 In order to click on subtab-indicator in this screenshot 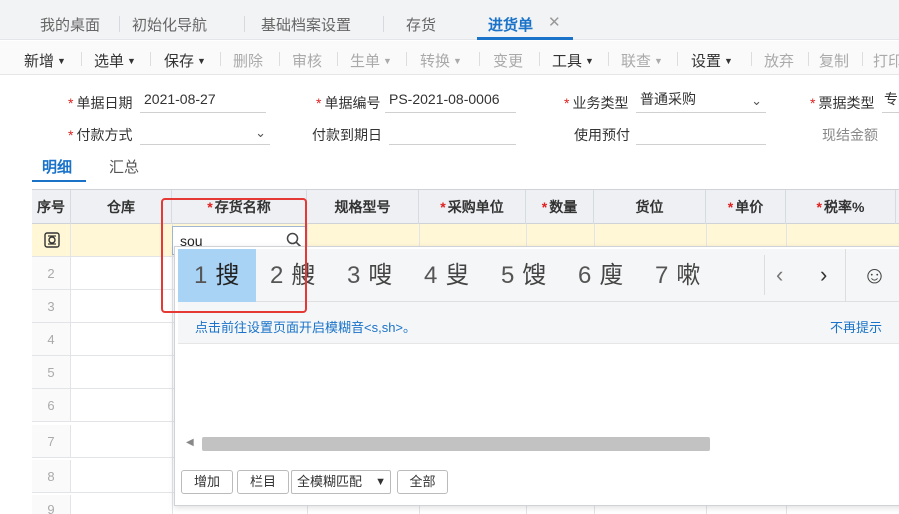, I will do `click(59, 181)`.